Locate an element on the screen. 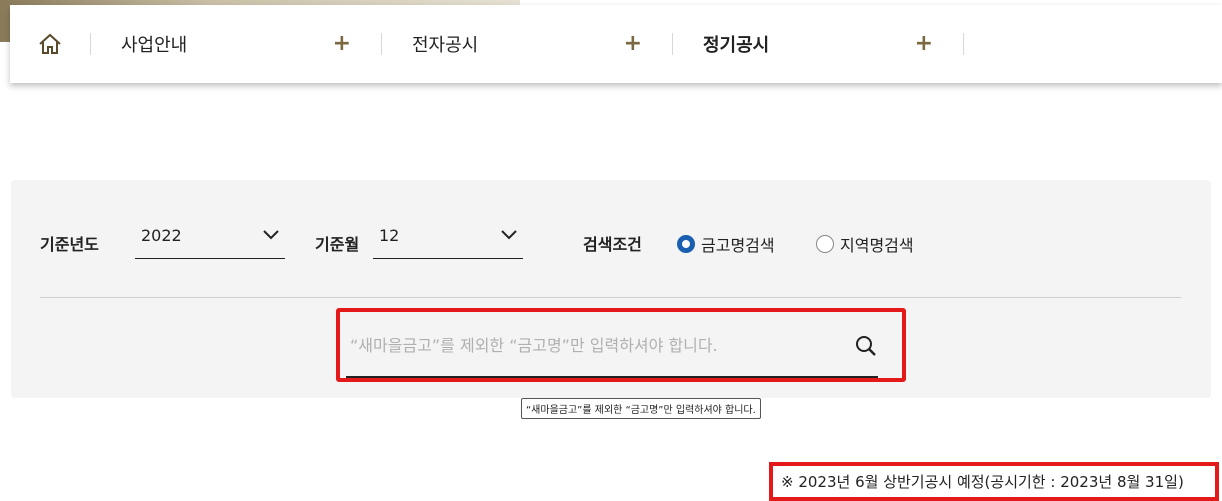 The width and height of the screenshot is (1222, 501). radio-unselected-icon is located at coordinates (825, 244).